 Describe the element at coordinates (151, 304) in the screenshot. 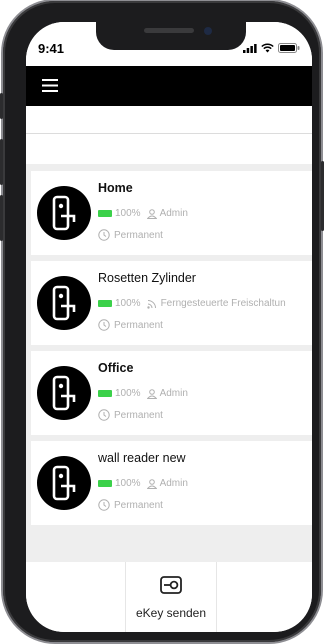

I see `remote-unlock-icon` at that location.